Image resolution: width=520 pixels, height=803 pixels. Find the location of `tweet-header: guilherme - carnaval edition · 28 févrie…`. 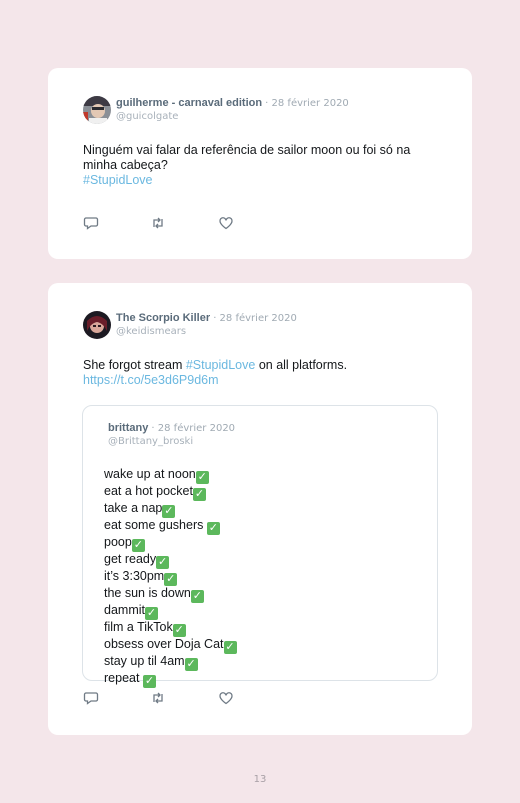

tweet-header: guilherme - carnaval edition · 28 févrie… is located at coordinates (216, 110).